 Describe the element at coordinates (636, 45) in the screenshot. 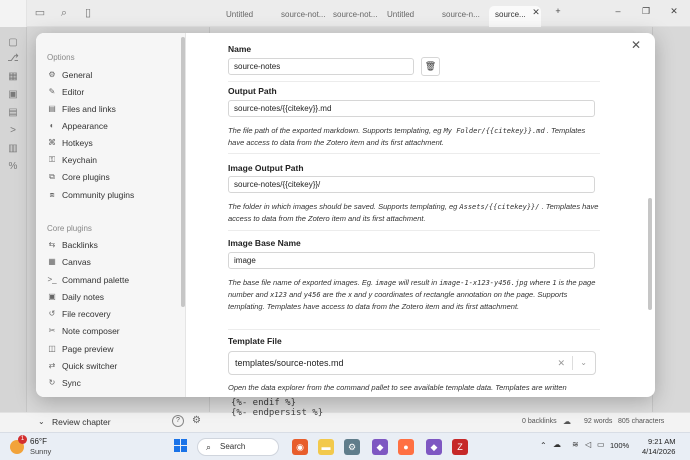

I see `close-icon: ✕` at that location.